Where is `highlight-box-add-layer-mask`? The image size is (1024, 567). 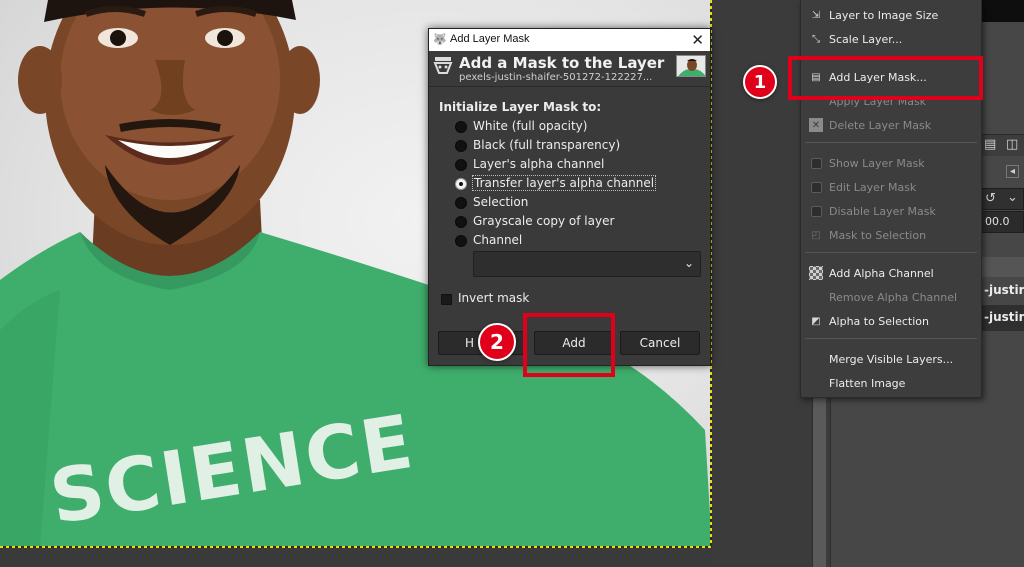
highlight-box-add-layer-mask is located at coordinates (885, 78).